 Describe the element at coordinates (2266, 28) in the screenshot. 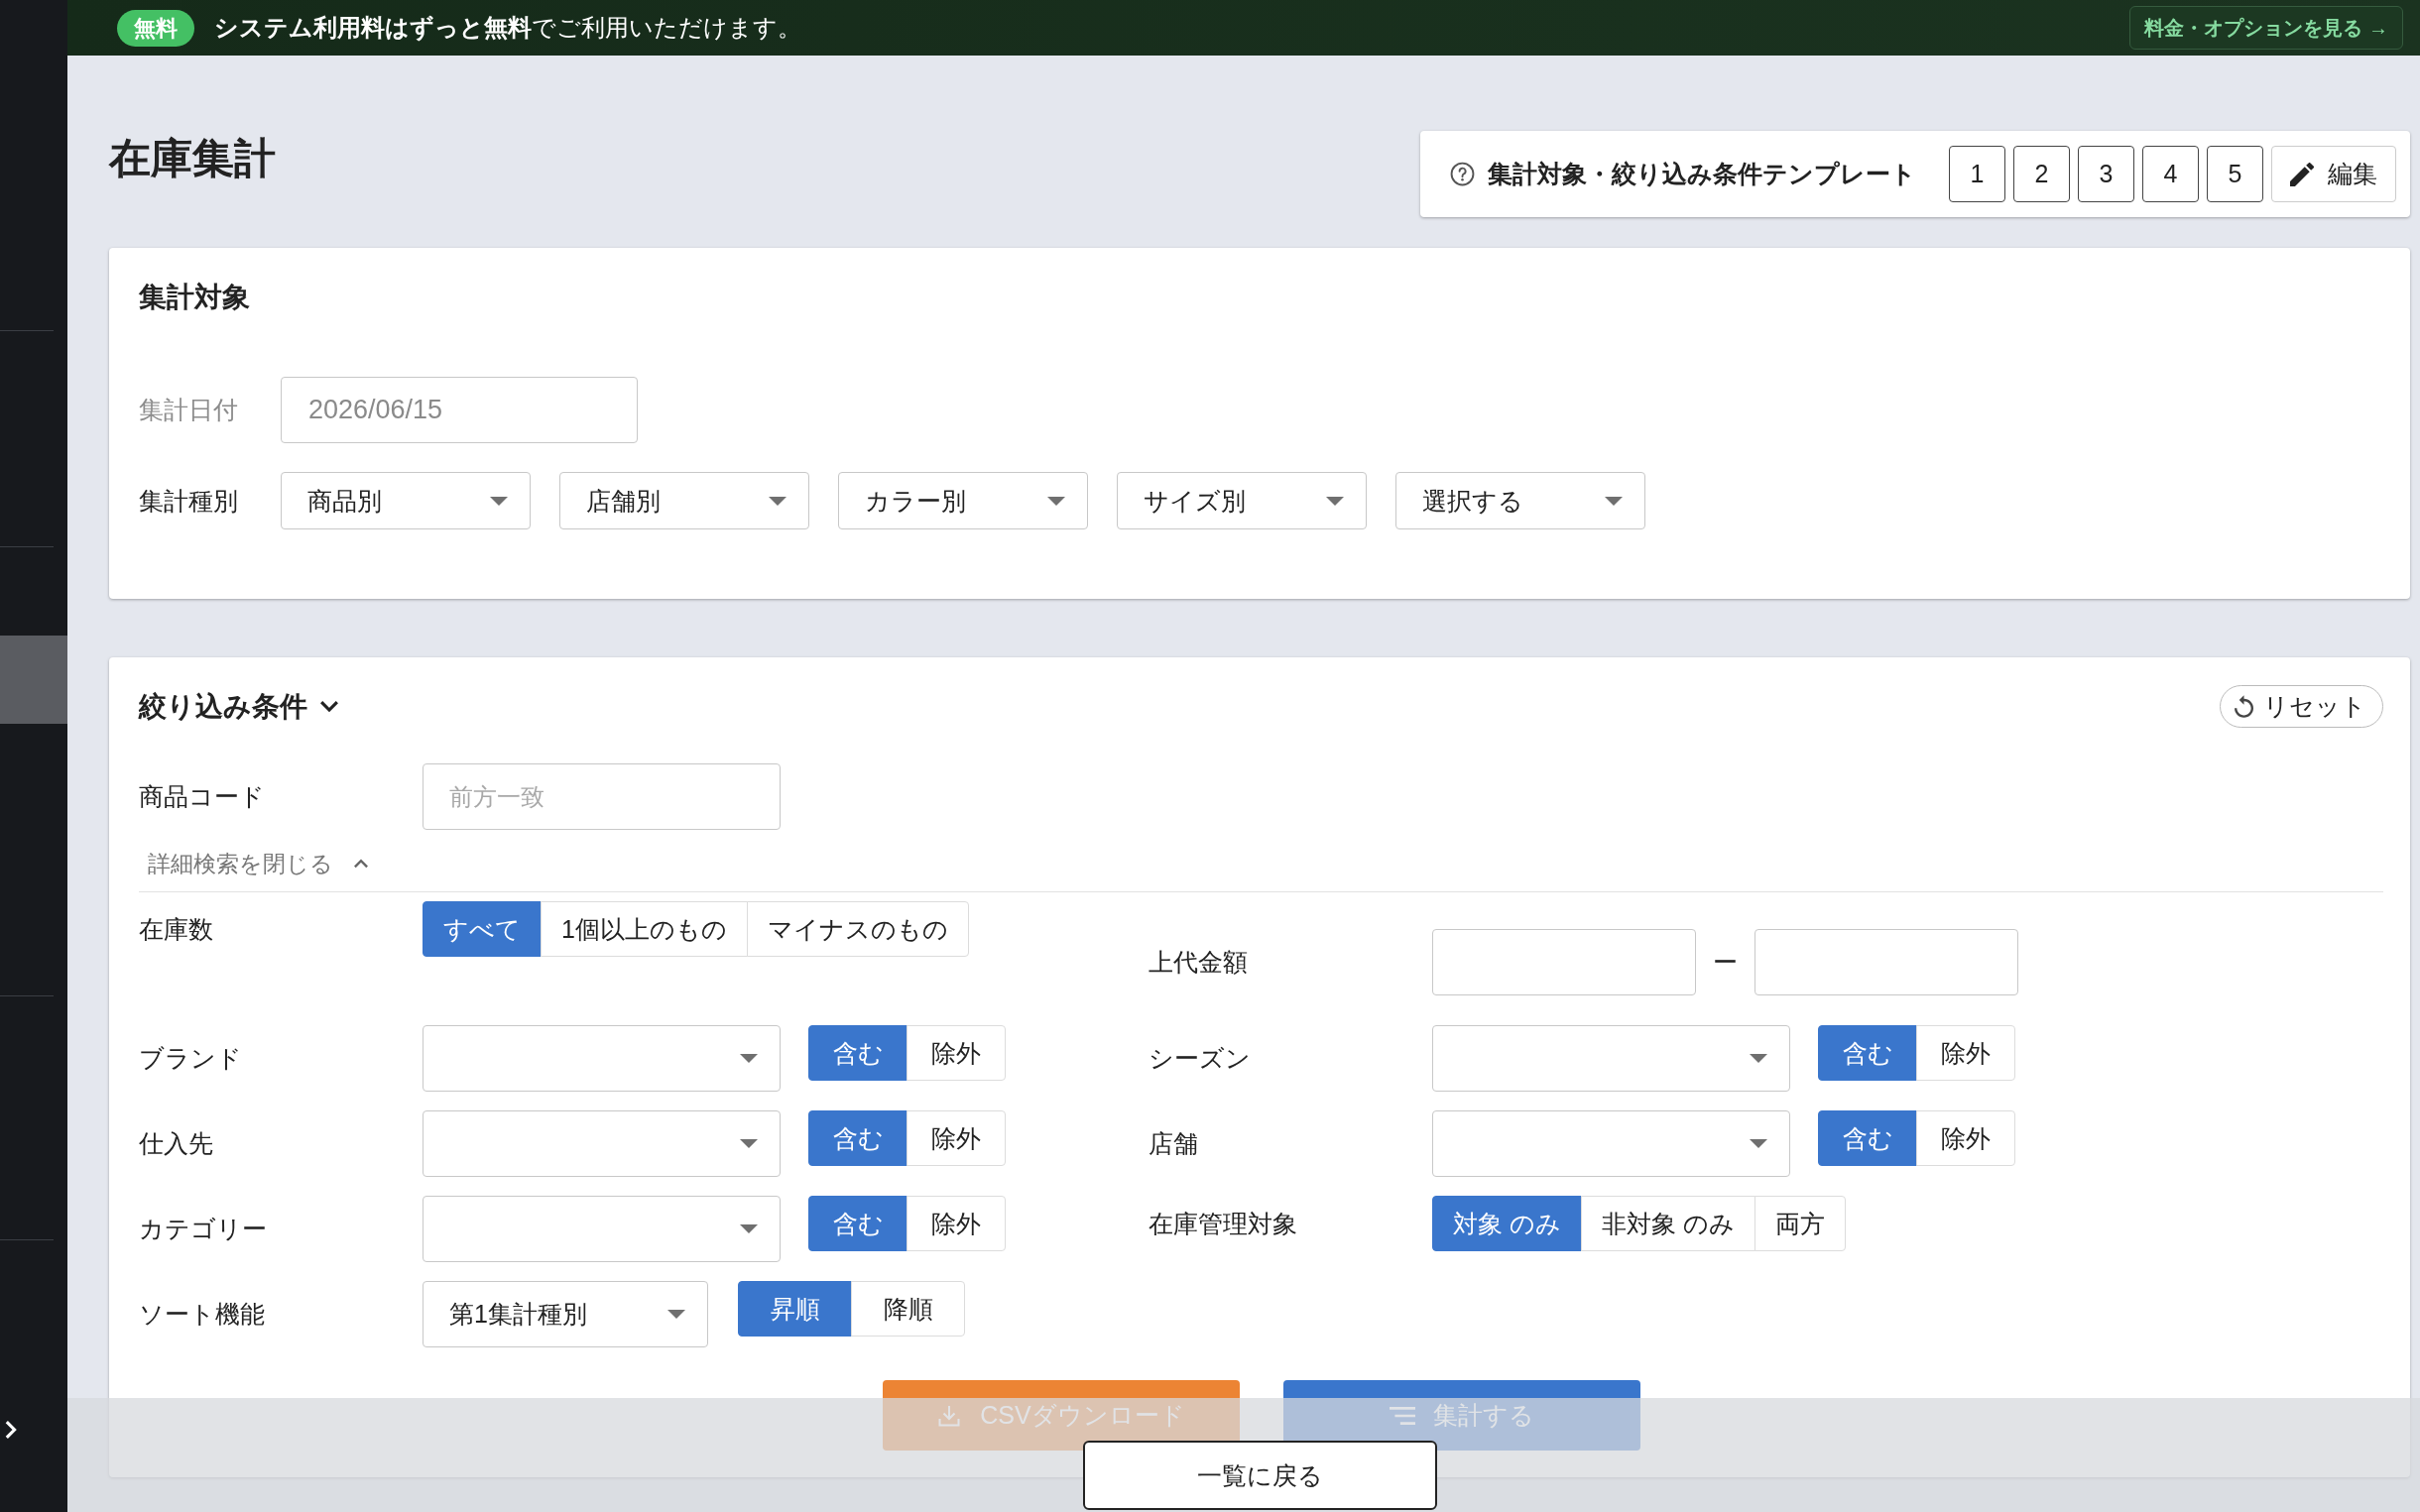

I see `pricing-link: 料金・オプションを見る →` at that location.